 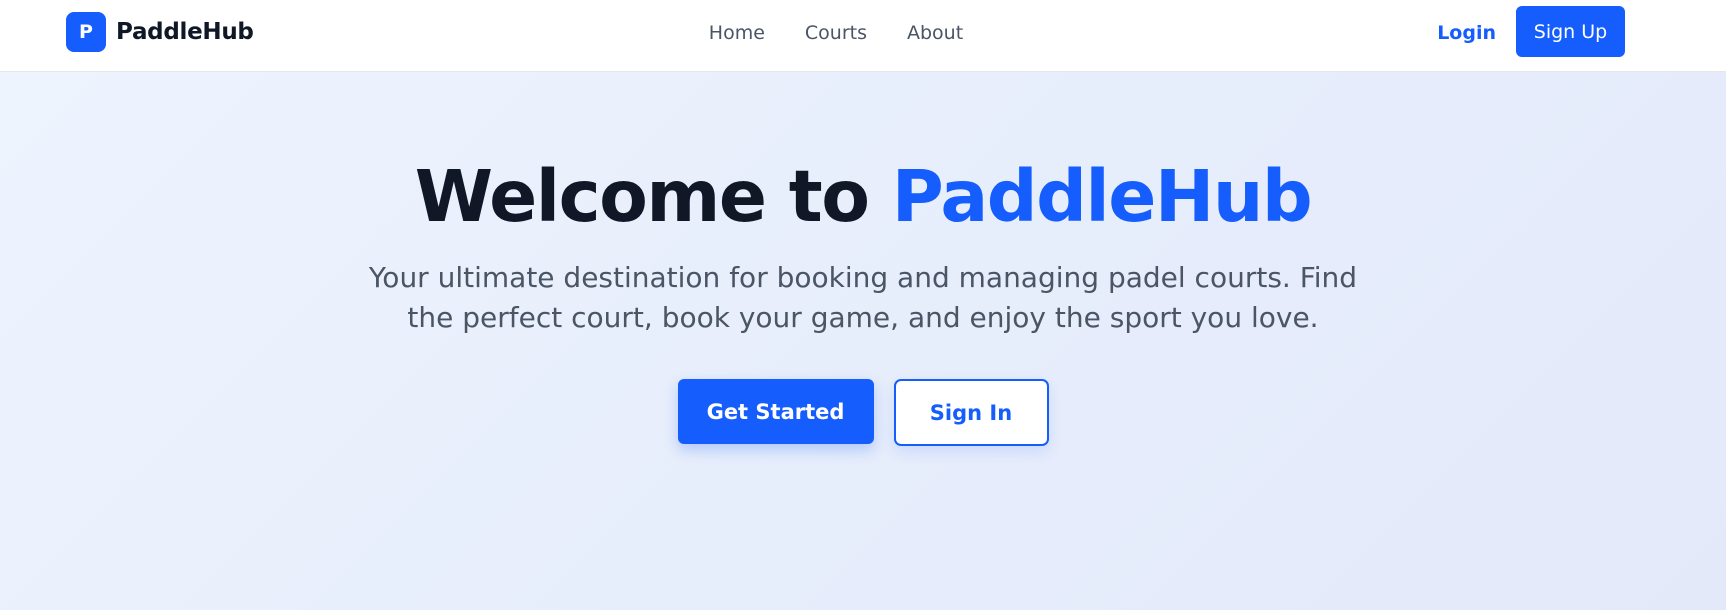 I want to click on brand-logo-link: P PaddleHub, so click(x=160, y=32).